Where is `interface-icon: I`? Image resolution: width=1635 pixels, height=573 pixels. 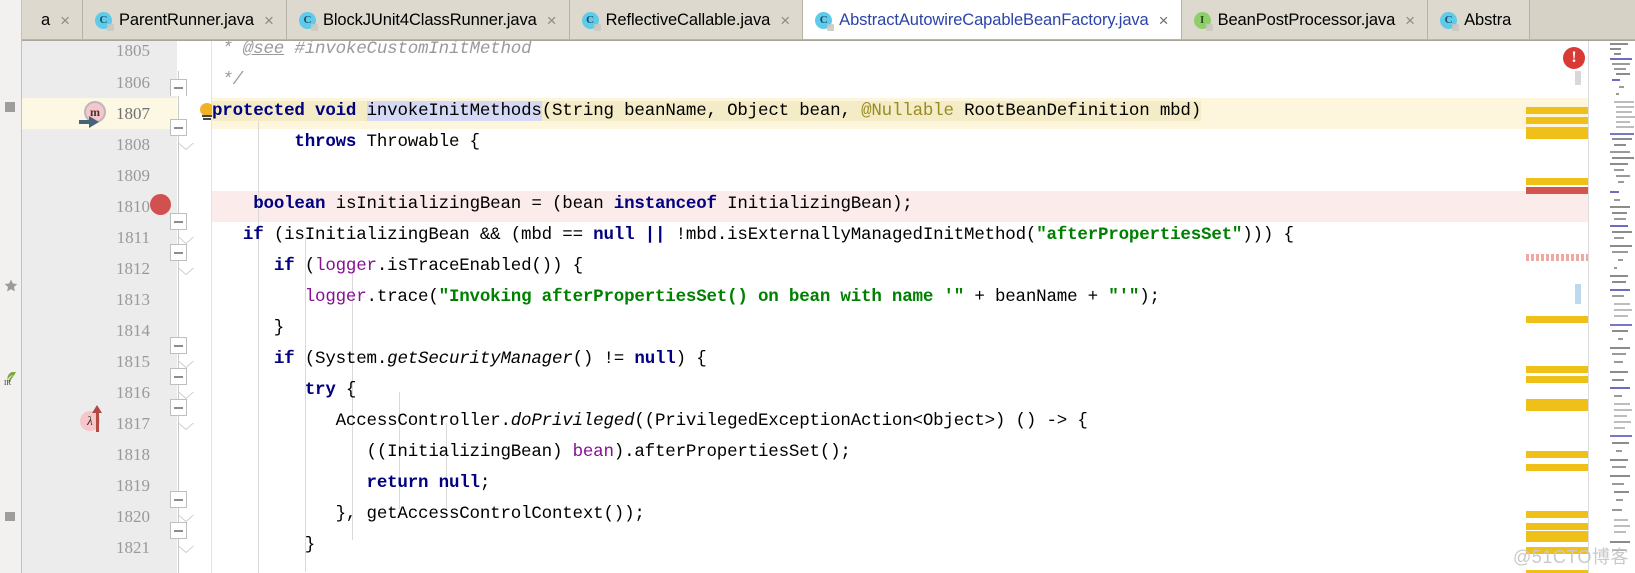 interface-icon: I is located at coordinates (1203, 21).